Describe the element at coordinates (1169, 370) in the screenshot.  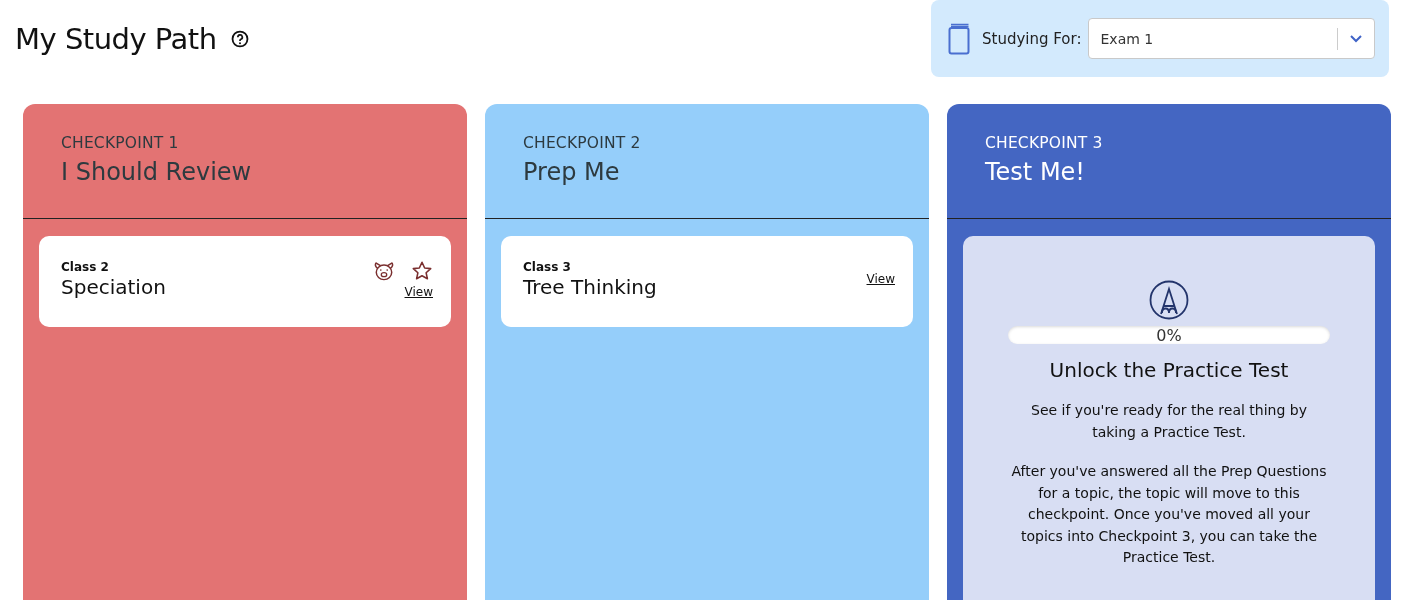
I see `unlock-heading: Unlock the Practice Test` at that location.